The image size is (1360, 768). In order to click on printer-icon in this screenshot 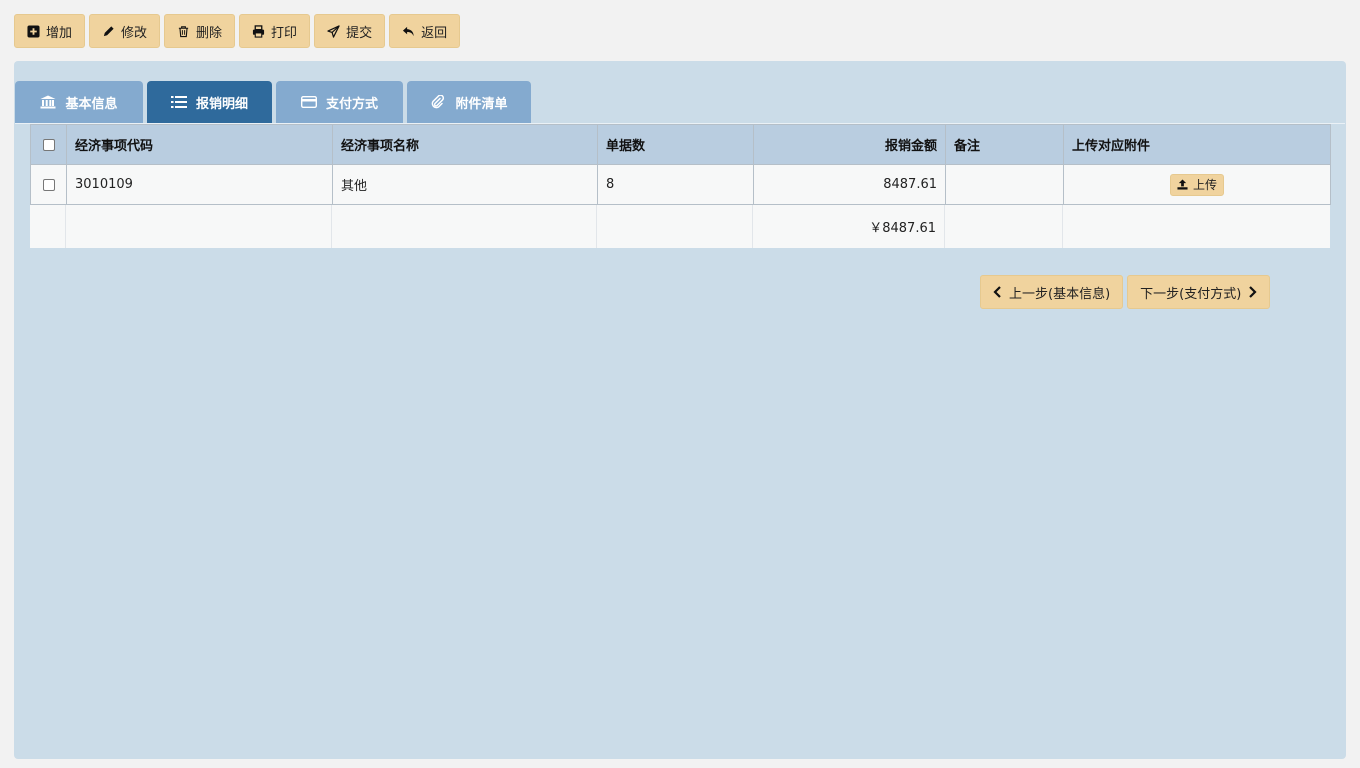, I will do `click(258, 31)`.